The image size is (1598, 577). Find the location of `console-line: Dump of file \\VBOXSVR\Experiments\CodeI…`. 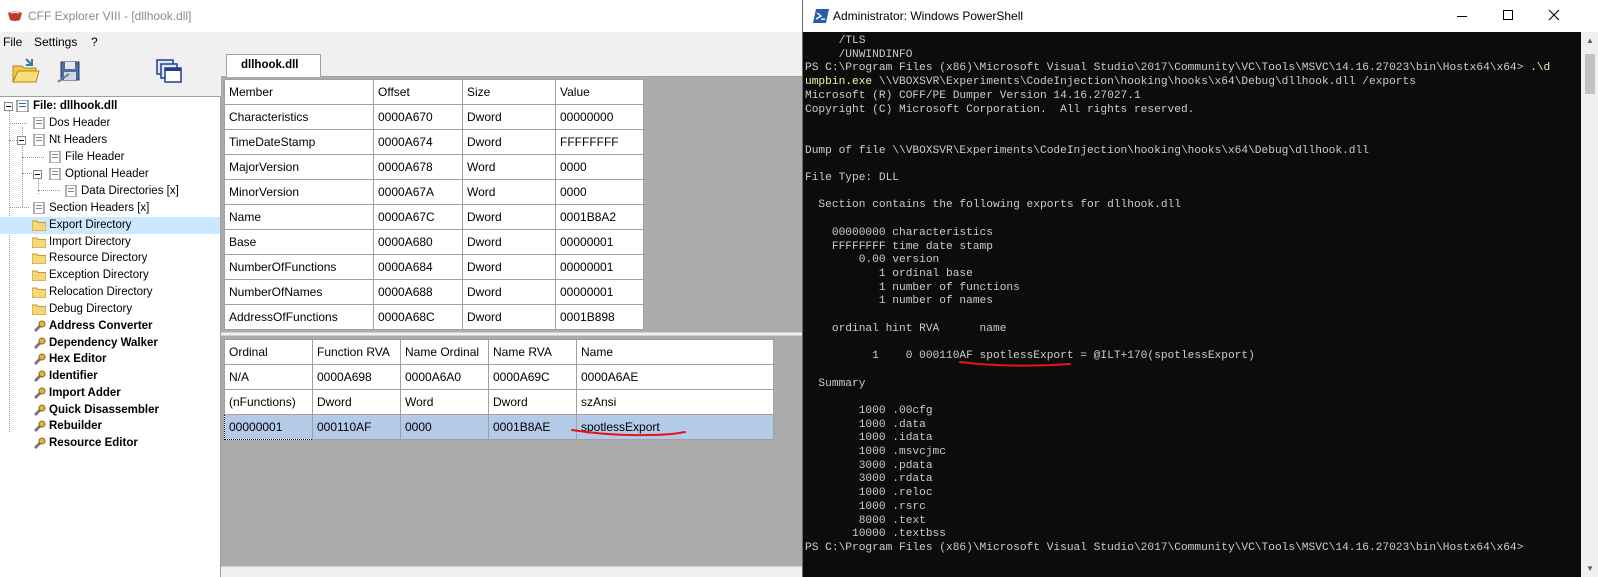

console-line: Dump of file \\VBOXSVR\Experiments\CodeI… is located at coordinates (1087, 150).